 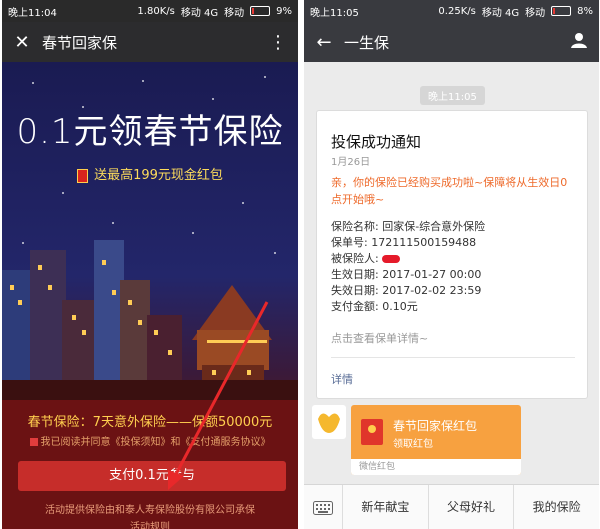 What do you see at coordinates (561, 11) in the screenshot?
I see `battery-icon` at bounding box center [561, 11].